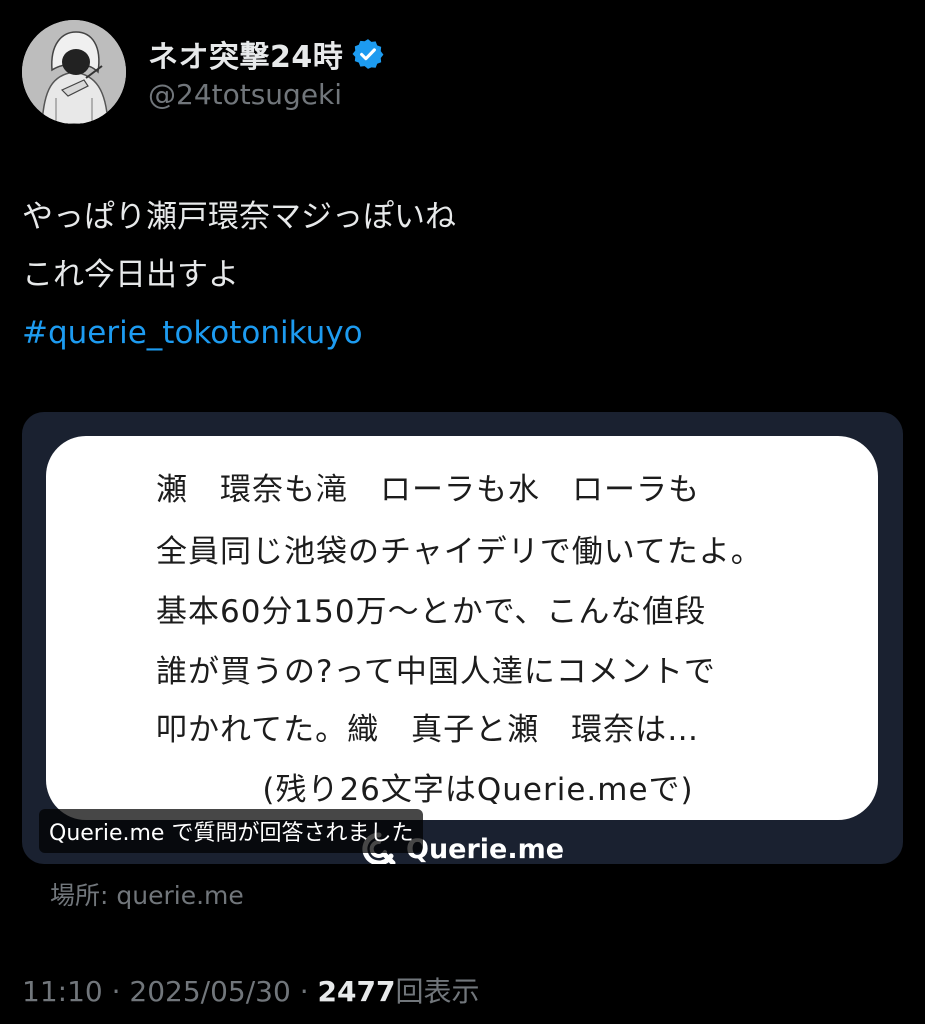 This screenshot has height=1024, width=925. I want to click on avatar, so click(74, 72).